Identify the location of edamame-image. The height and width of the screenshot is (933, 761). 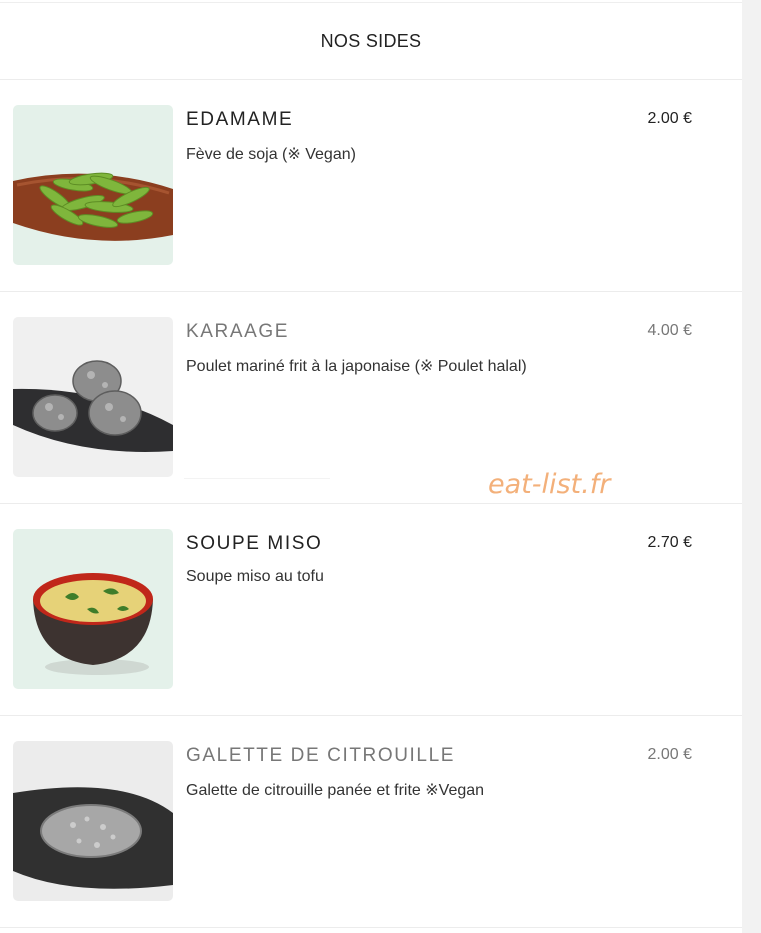
(93, 185).